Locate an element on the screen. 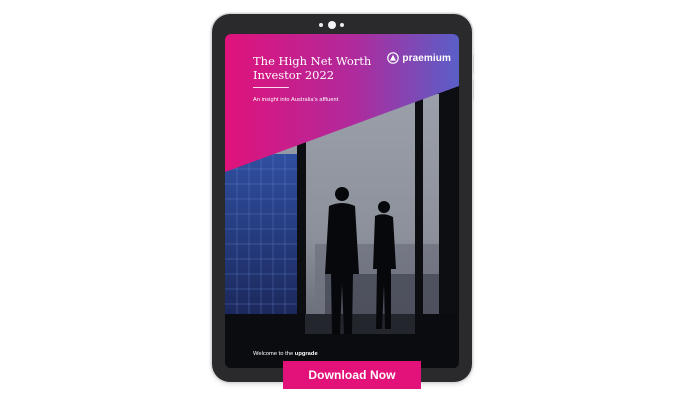 This screenshot has width=680, height=400. camera-bar is located at coordinates (334, 25).